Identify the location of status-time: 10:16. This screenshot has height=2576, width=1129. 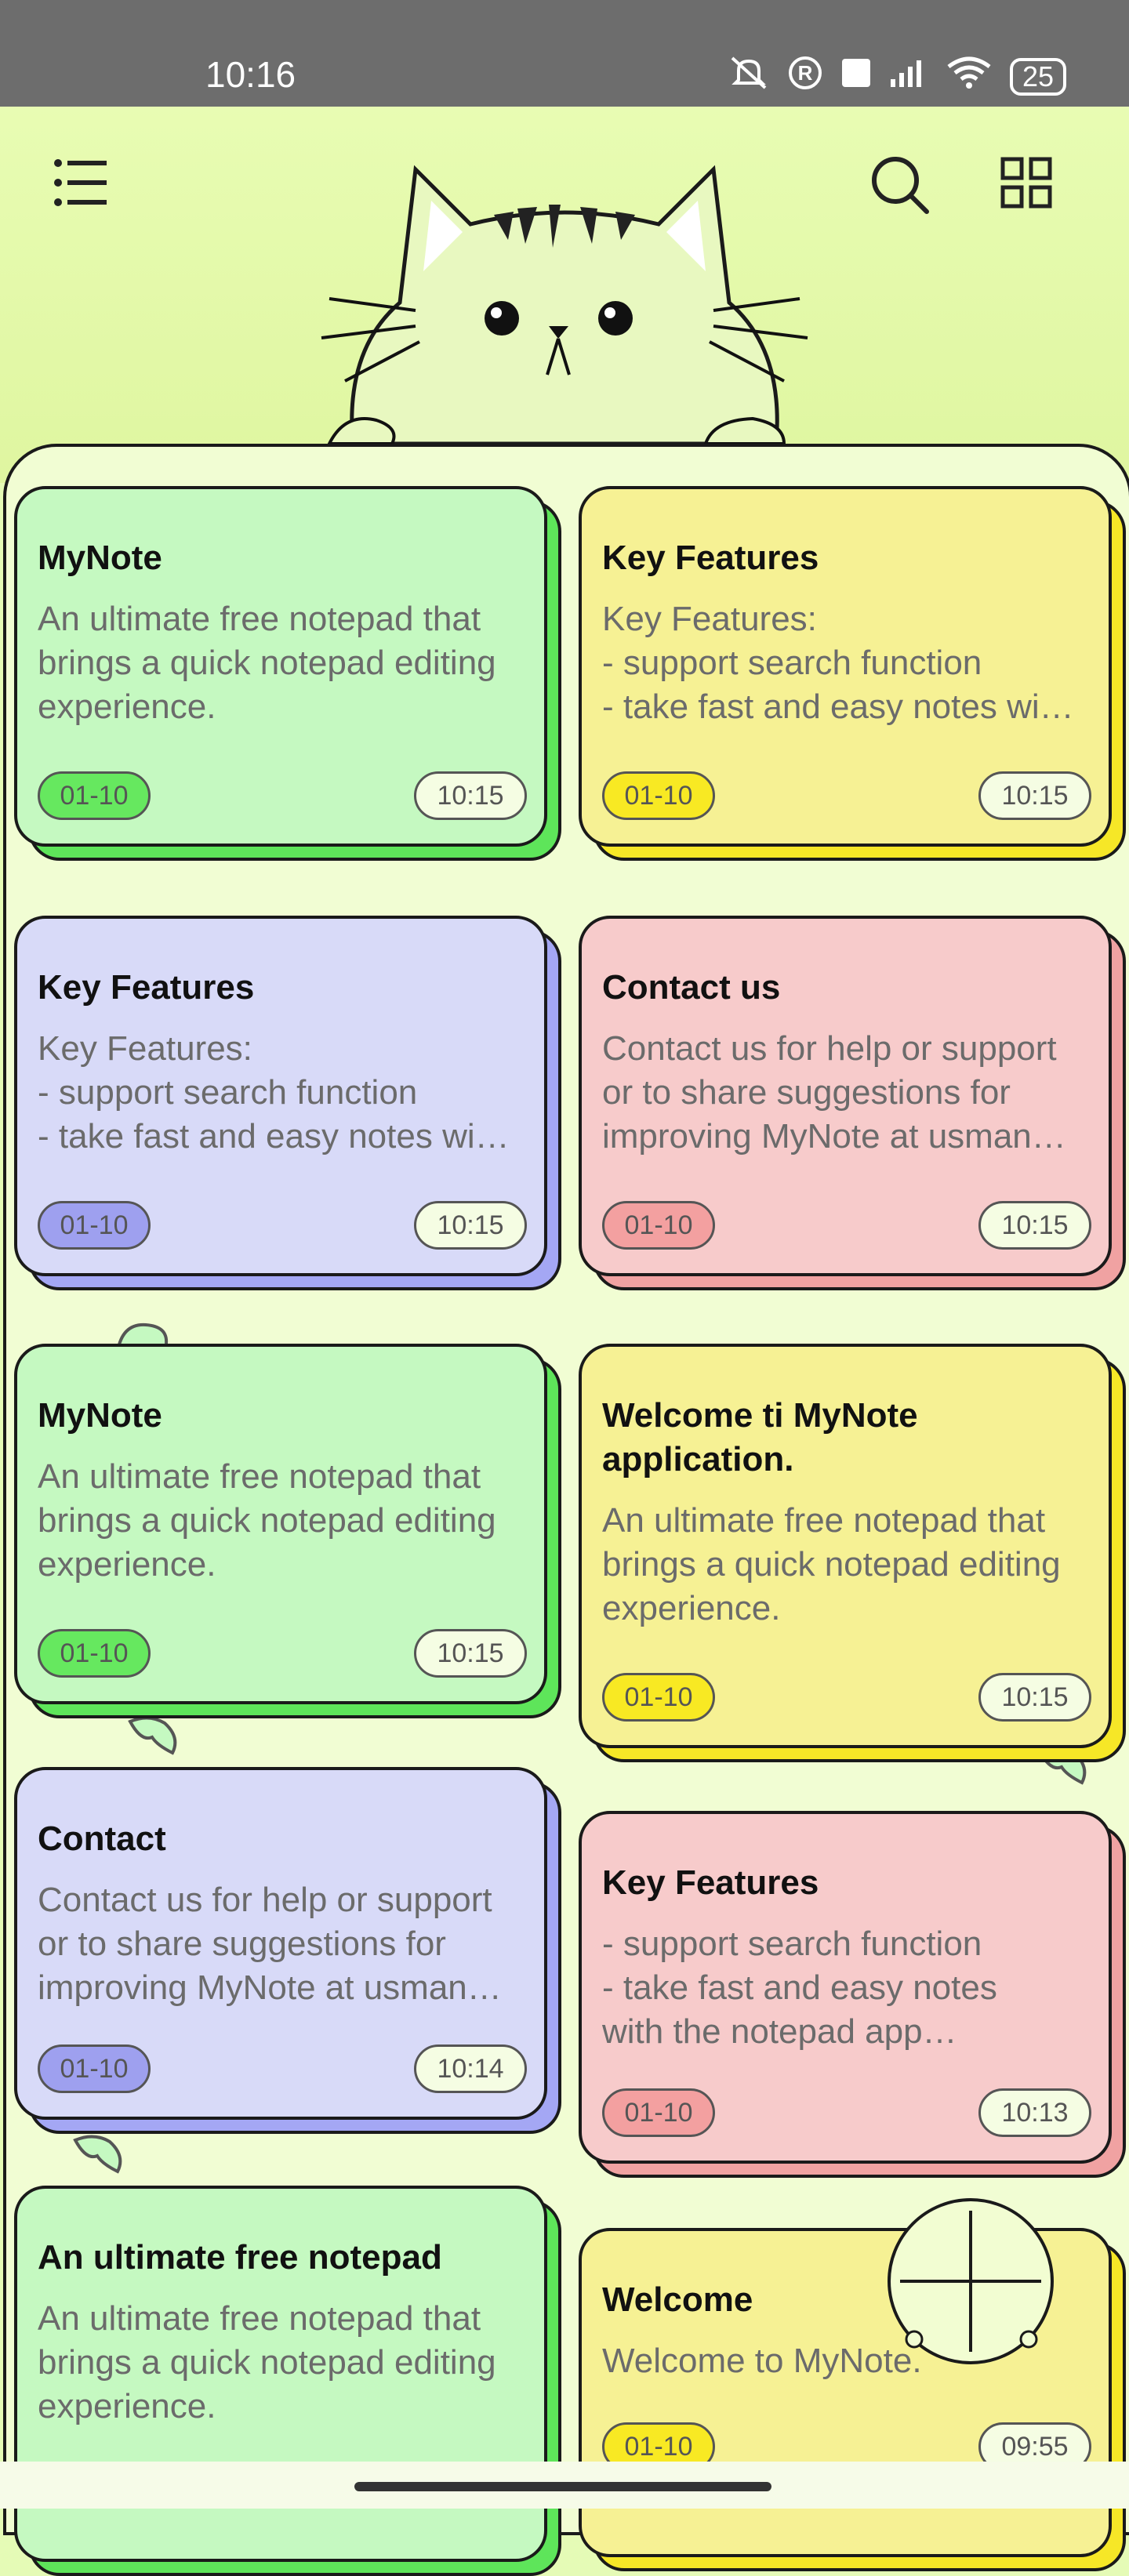
(250, 75).